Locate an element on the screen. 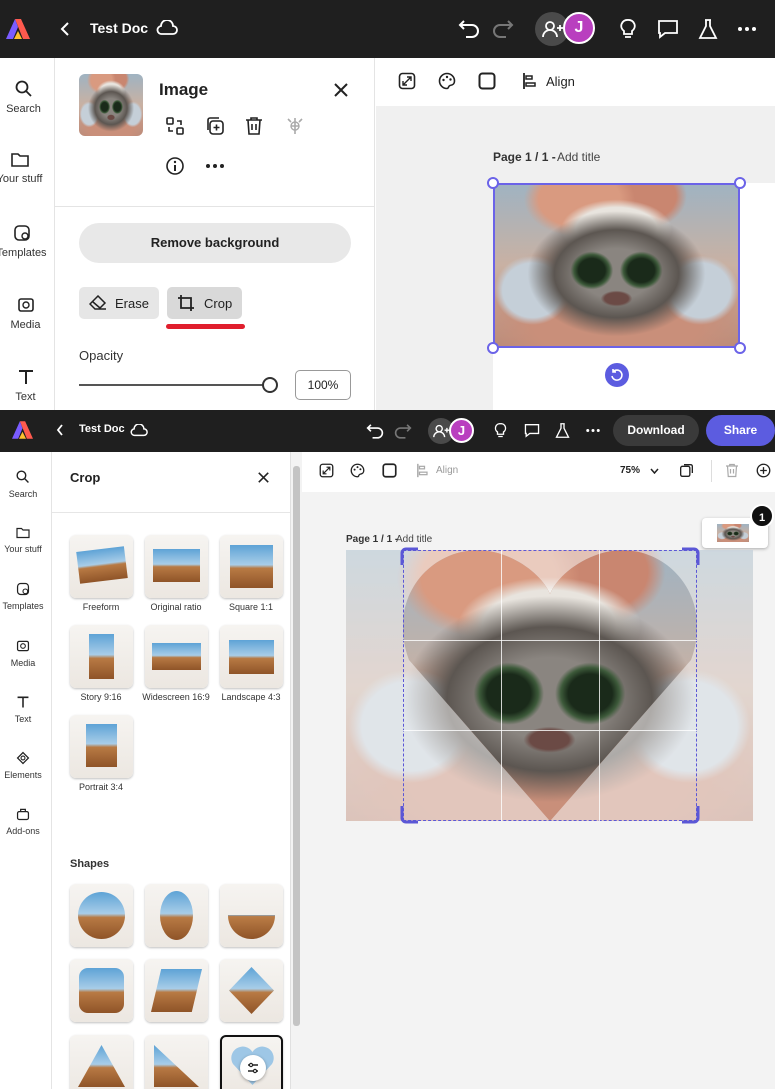  remove-background-button: Remove background is located at coordinates (215, 243).